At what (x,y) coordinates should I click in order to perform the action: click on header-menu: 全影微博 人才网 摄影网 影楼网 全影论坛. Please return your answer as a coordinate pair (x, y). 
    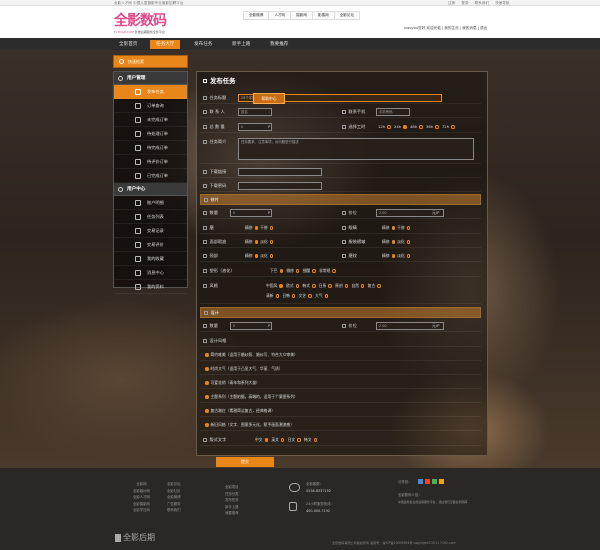
    Looking at the image, I should click on (302, 15).